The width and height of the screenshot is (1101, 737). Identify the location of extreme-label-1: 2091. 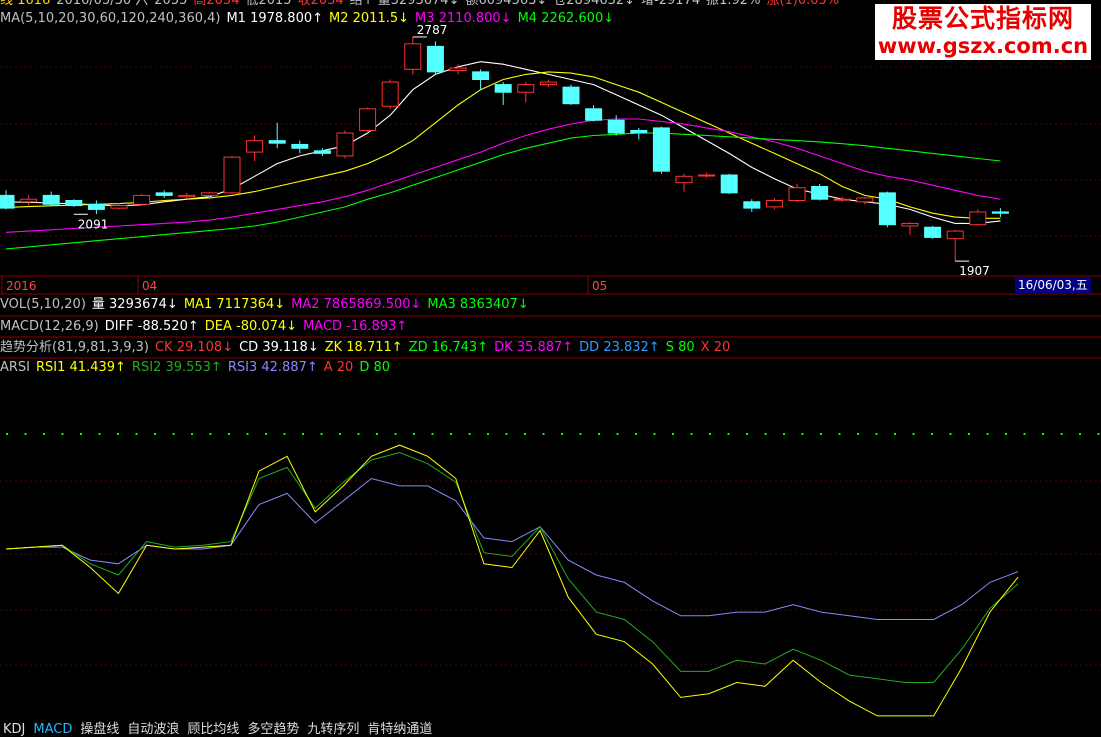
(93, 224).